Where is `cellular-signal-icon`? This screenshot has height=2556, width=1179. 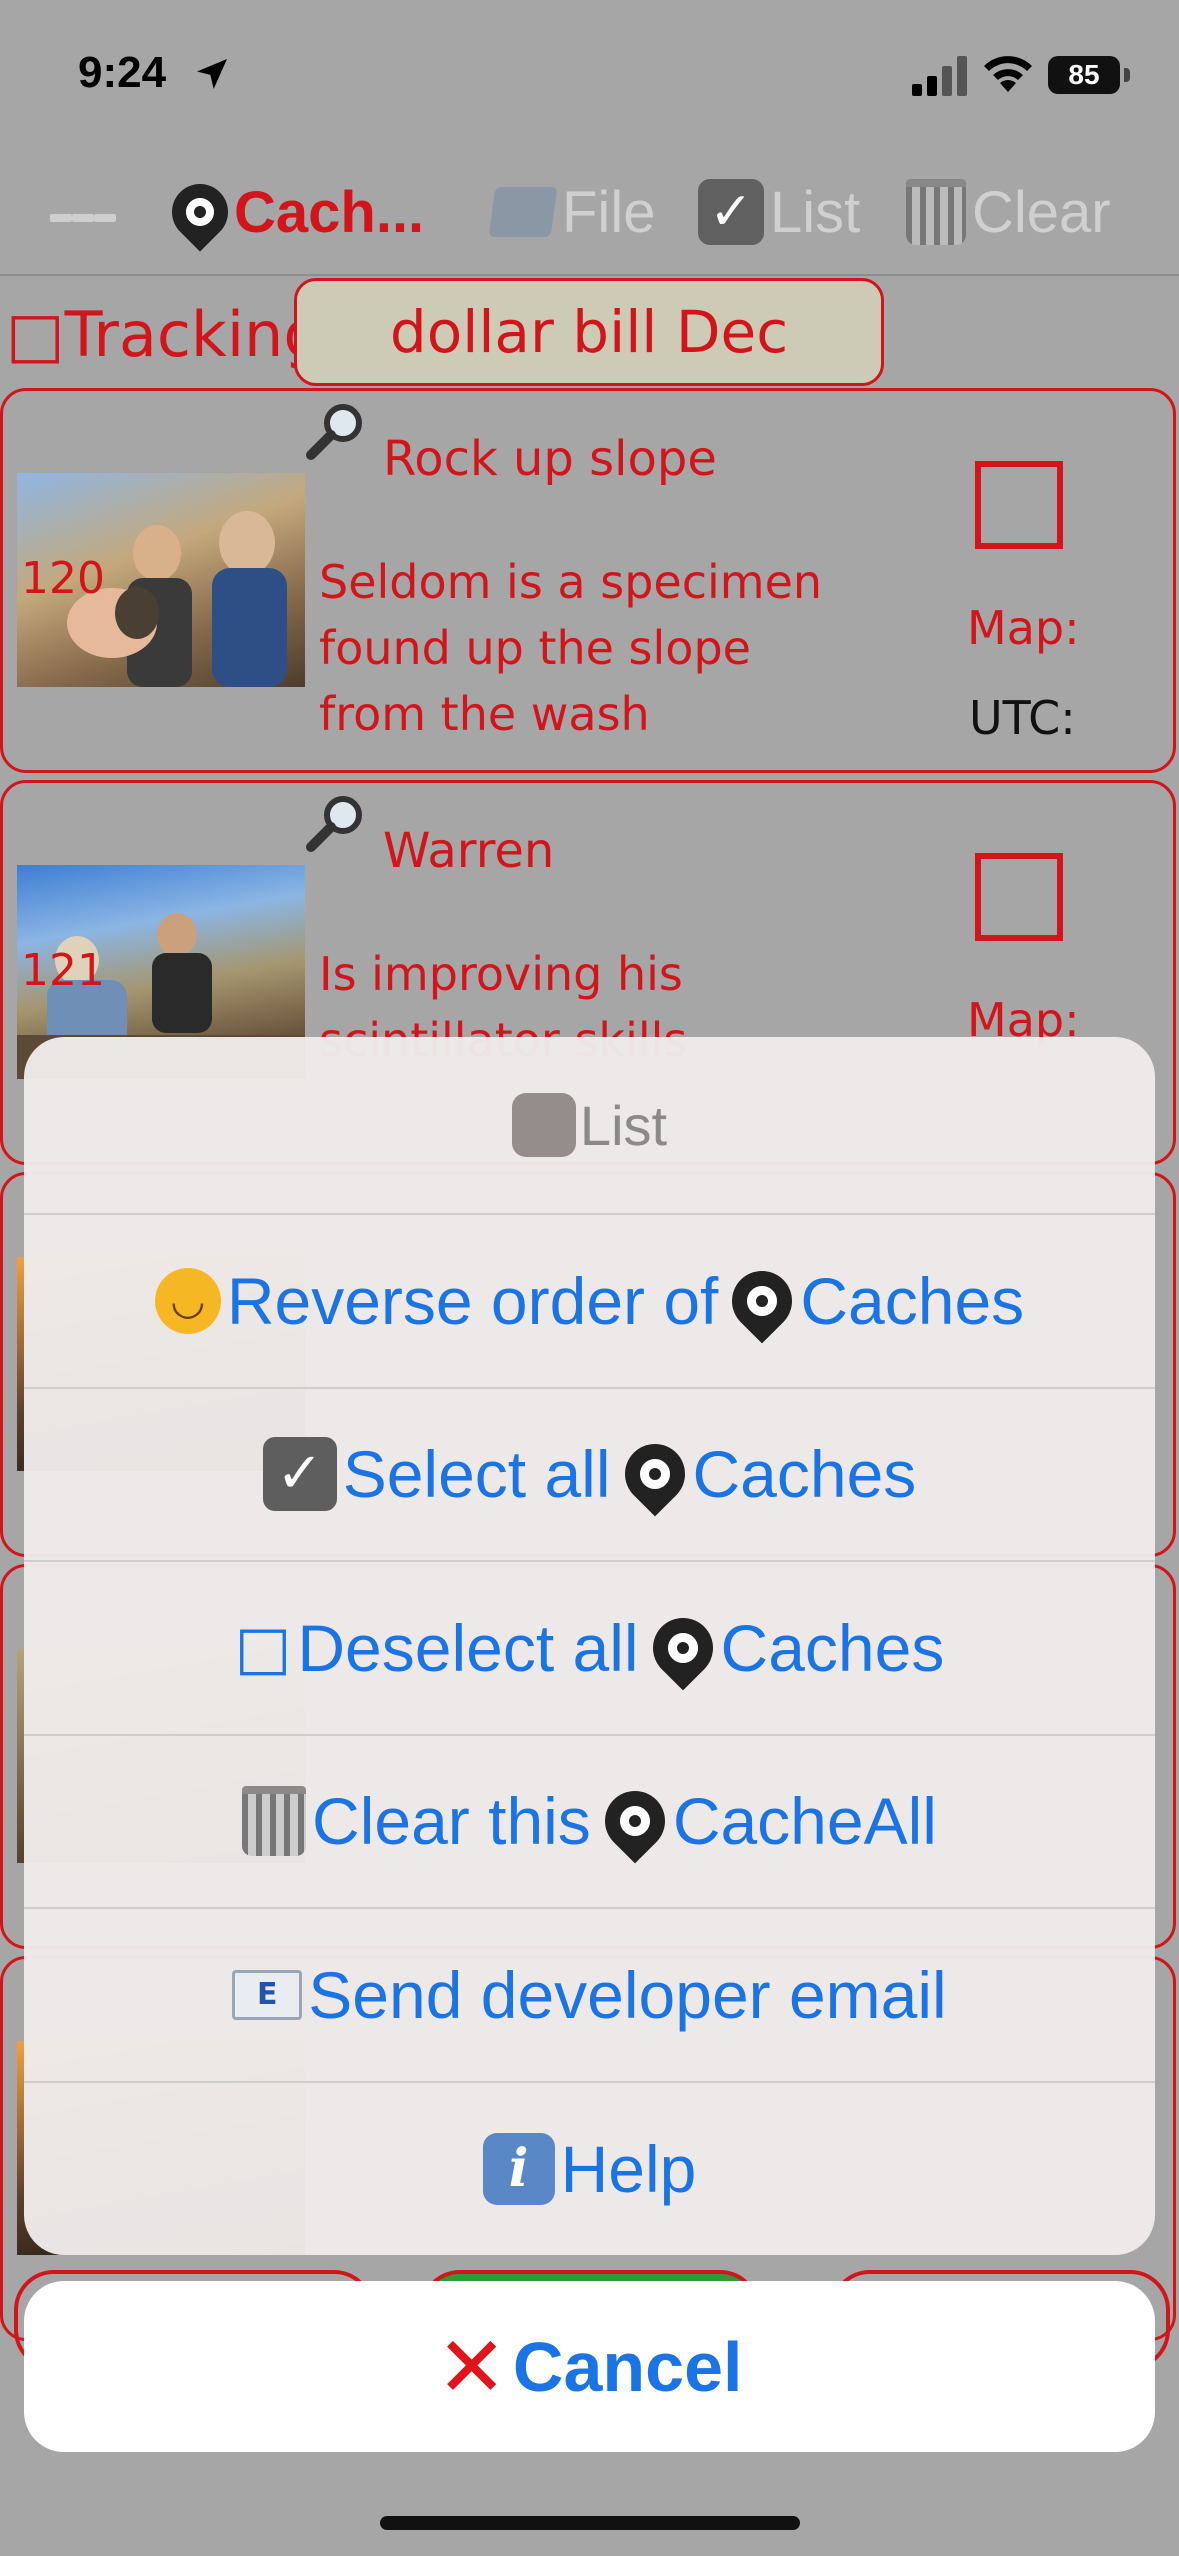
cellular-signal-icon is located at coordinates (939, 76).